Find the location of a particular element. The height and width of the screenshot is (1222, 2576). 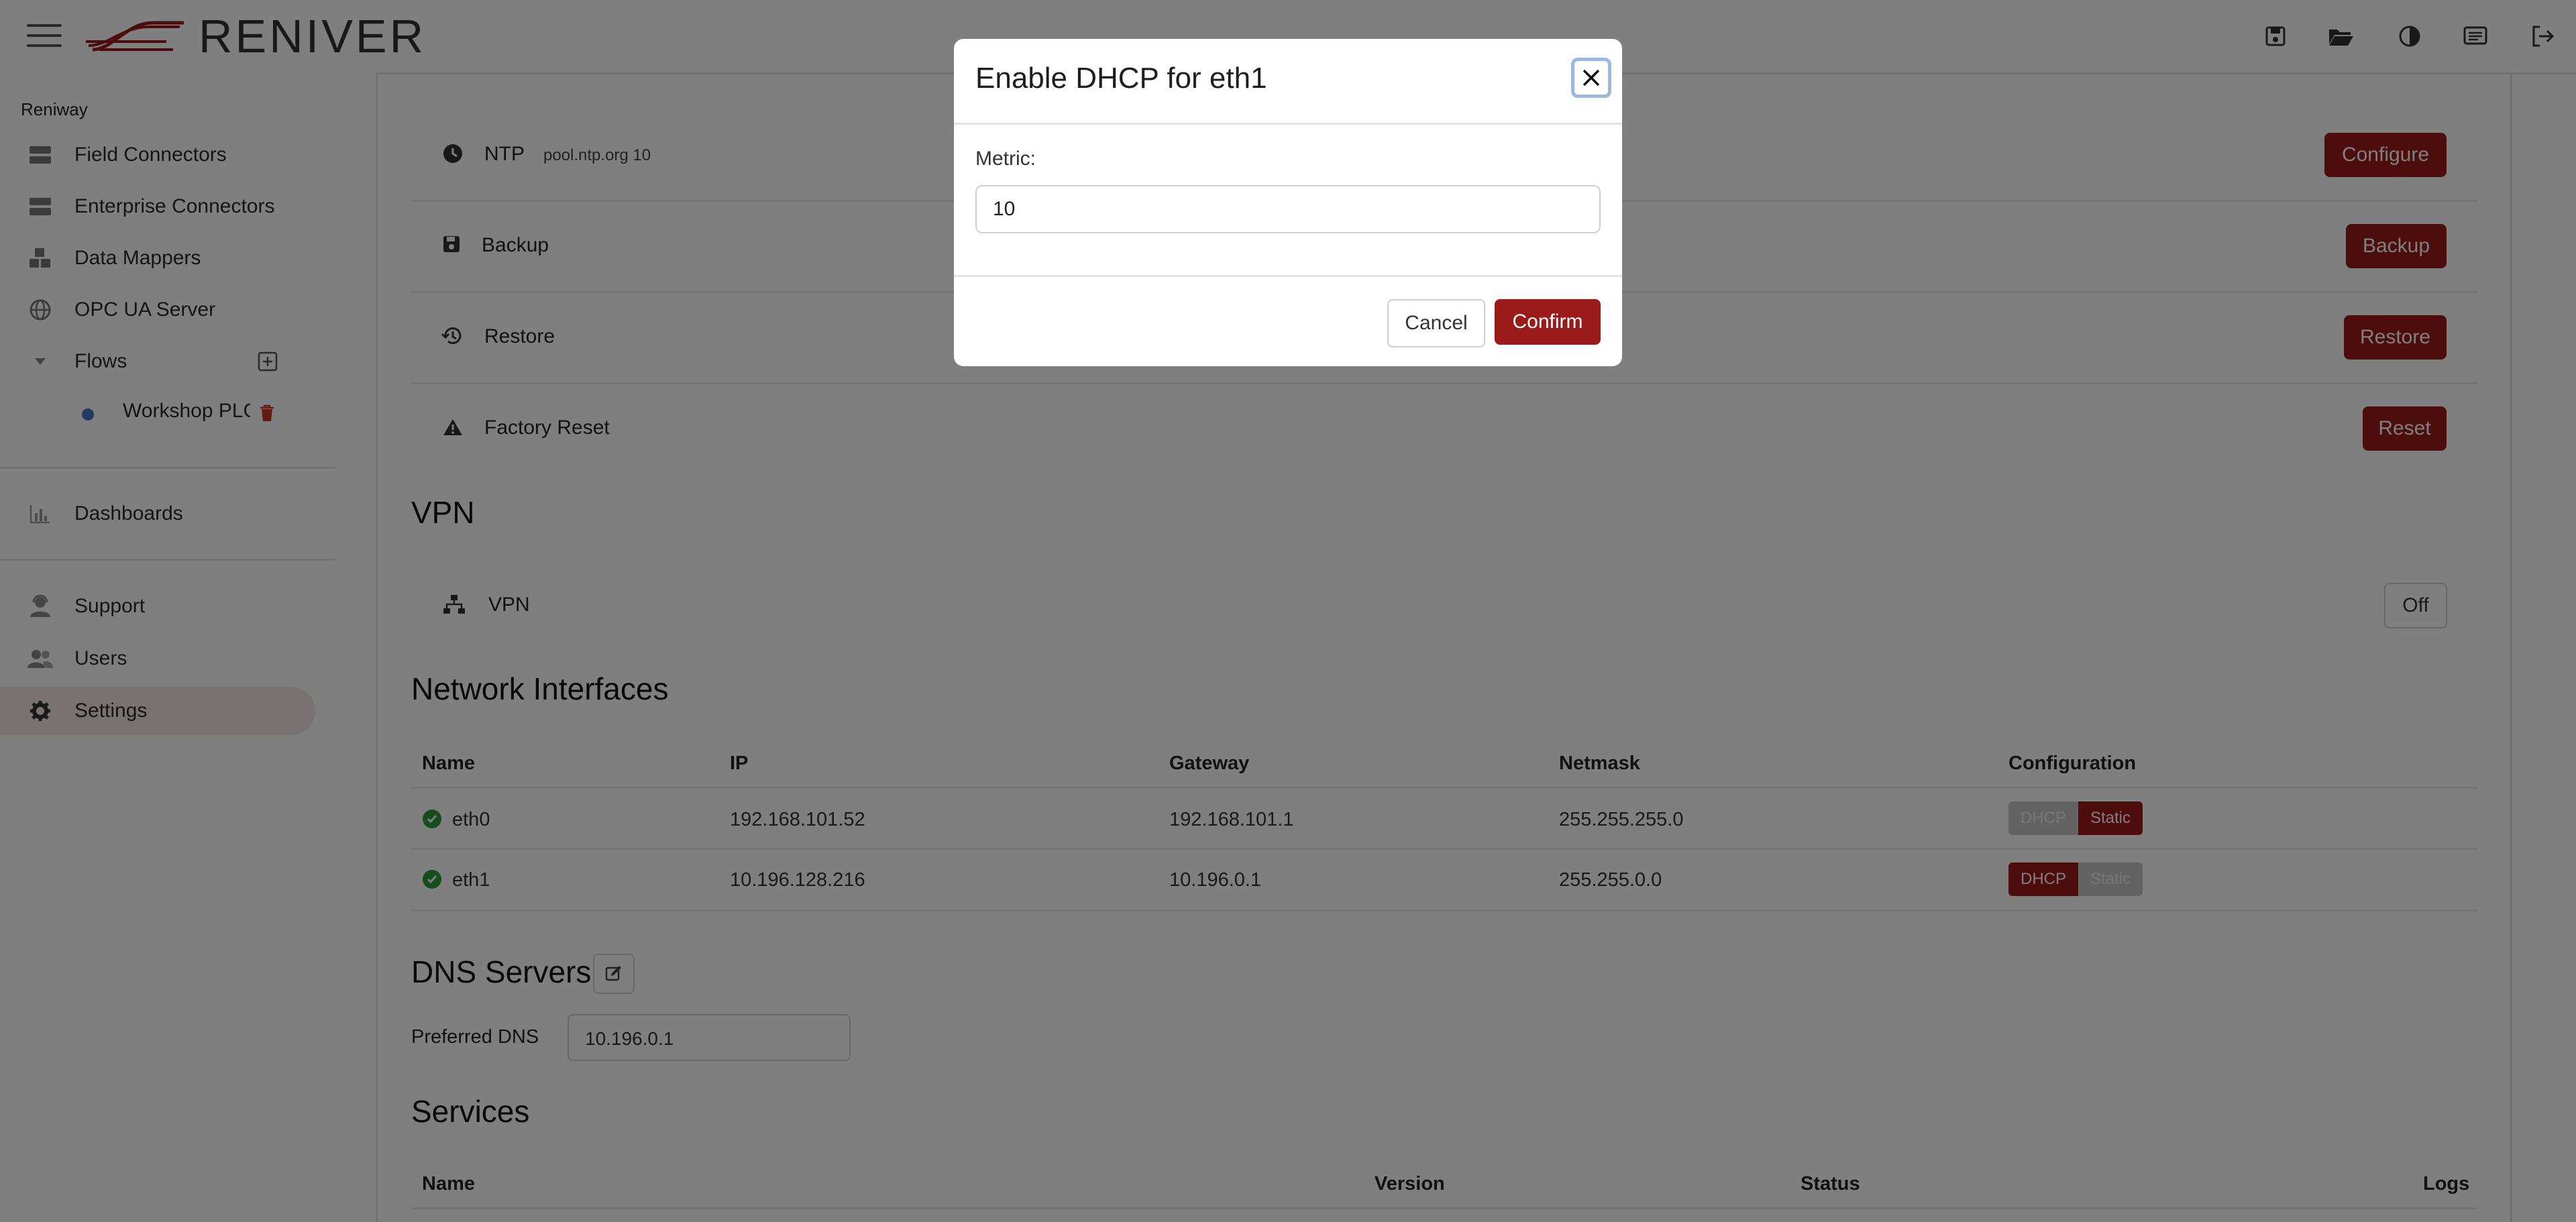

dialog-footer-divider is located at coordinates (1288, 276).